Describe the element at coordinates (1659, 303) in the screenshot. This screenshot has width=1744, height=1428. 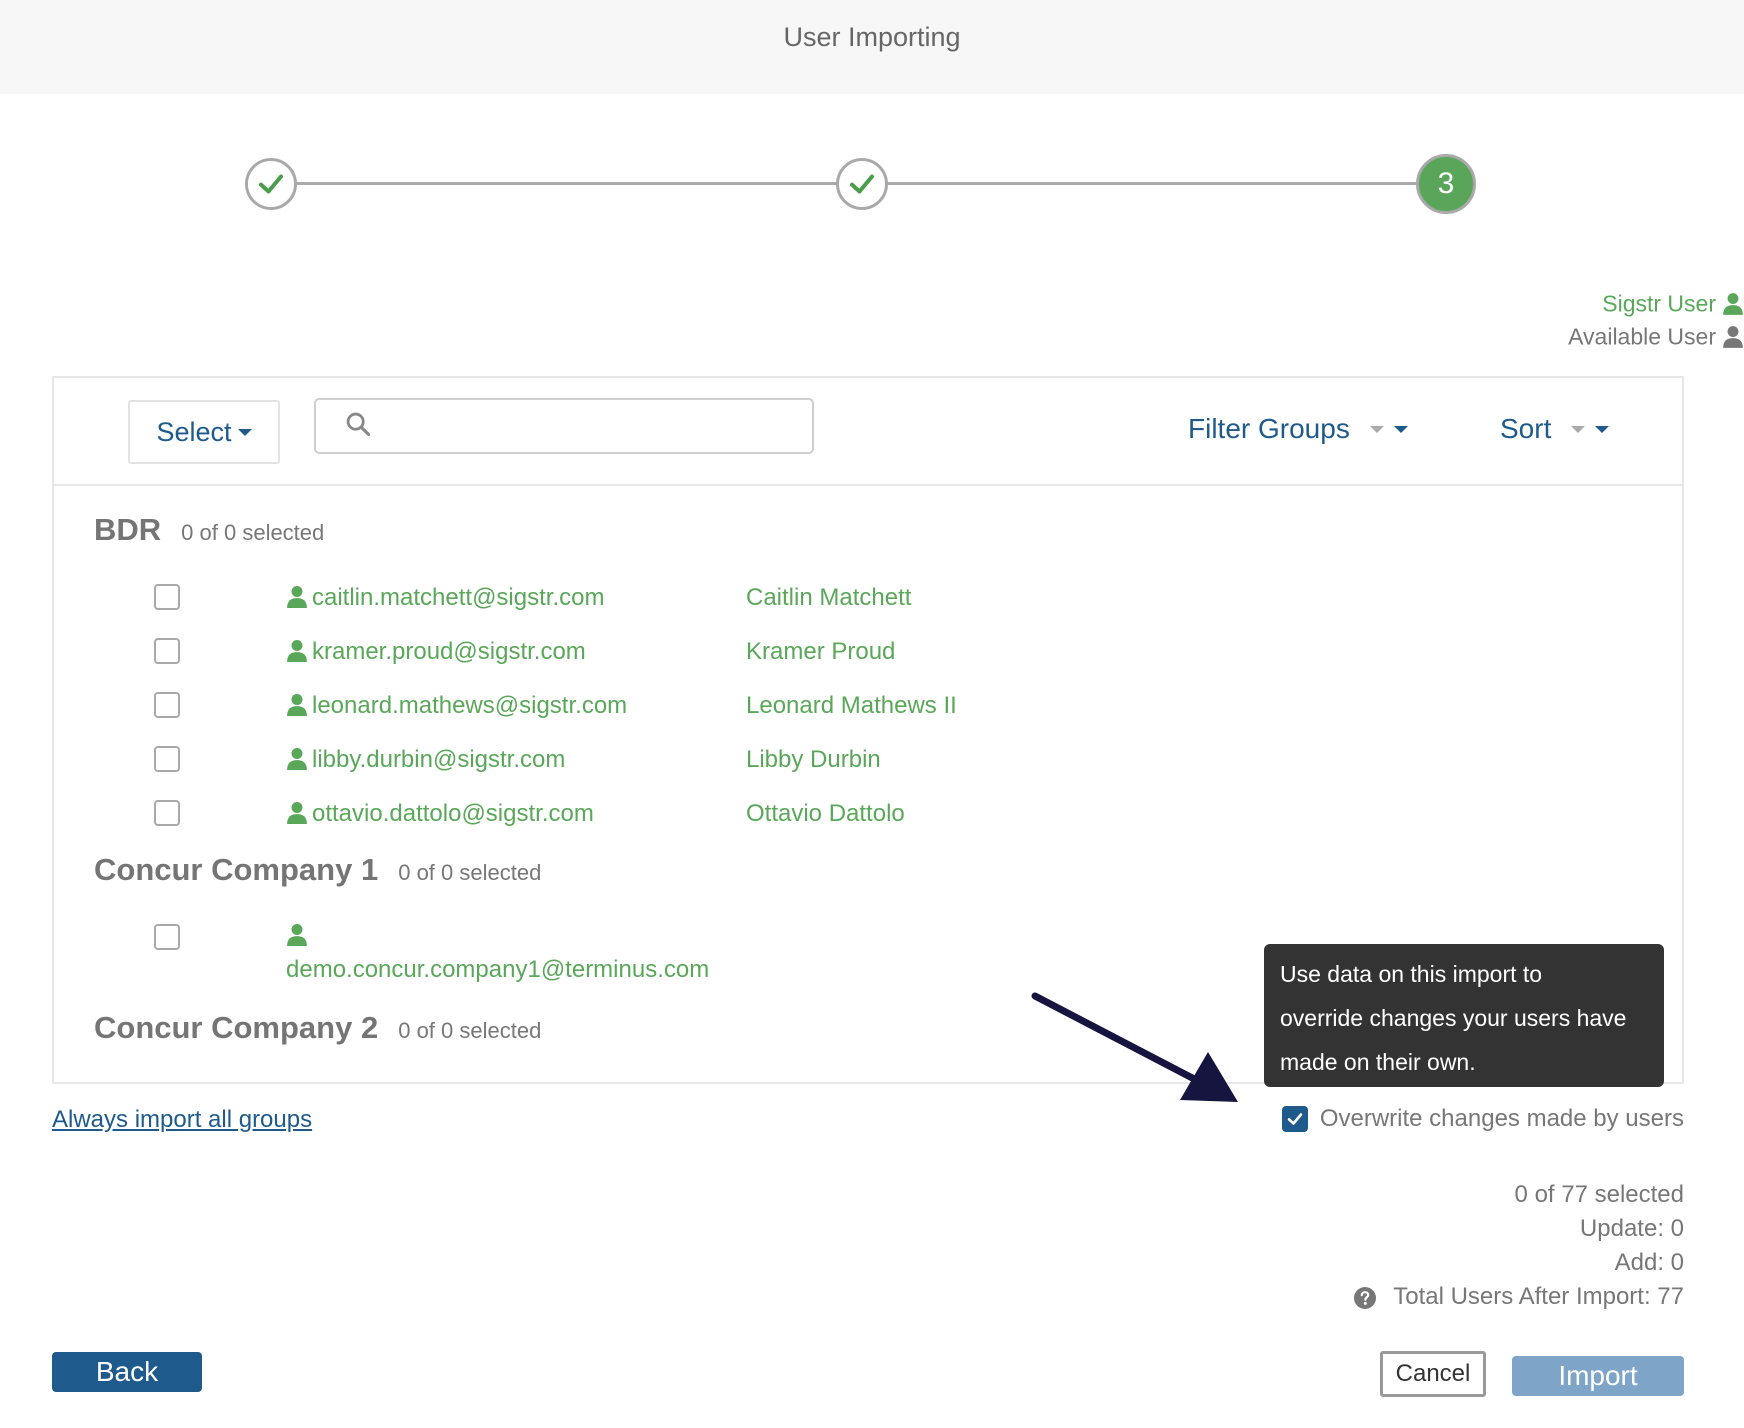
I see `legend-label: Sigstr User` at that location.